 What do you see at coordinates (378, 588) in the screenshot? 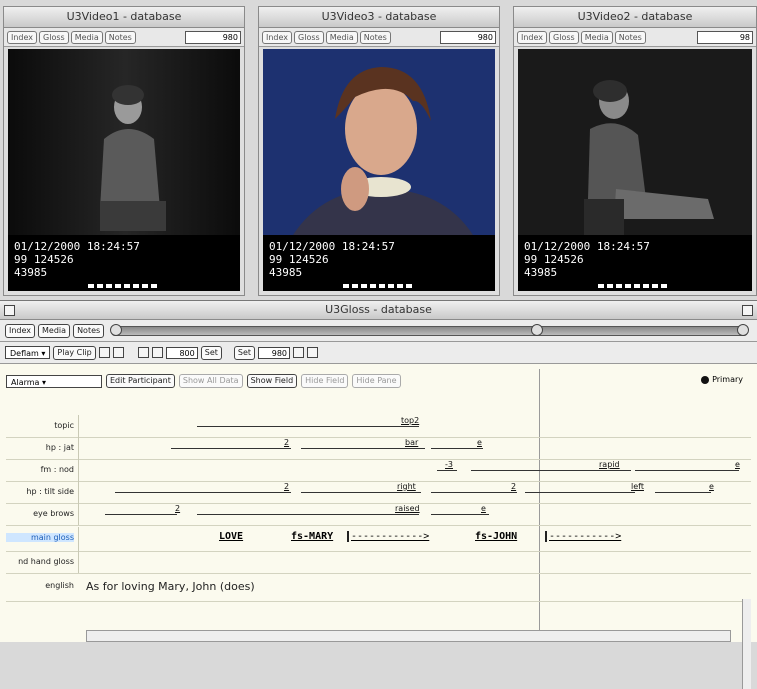
I see `tier-row-english: english As for loving Mary, John (does)` at bounding box center [378, 588].